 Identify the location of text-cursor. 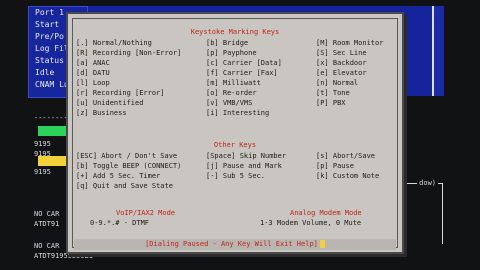
(322, 244).